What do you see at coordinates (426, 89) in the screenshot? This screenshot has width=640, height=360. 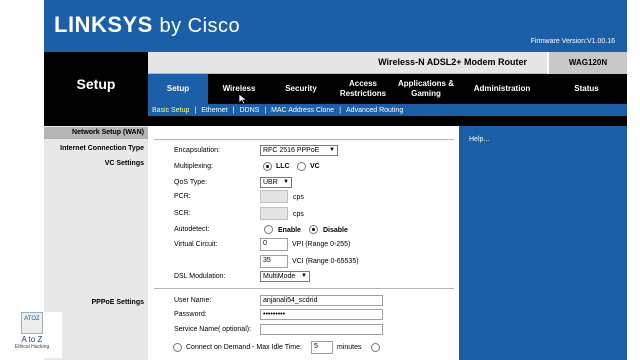 I see `tab-applications-gaming: Applications & Gaming` at bounding box center [426, 89].